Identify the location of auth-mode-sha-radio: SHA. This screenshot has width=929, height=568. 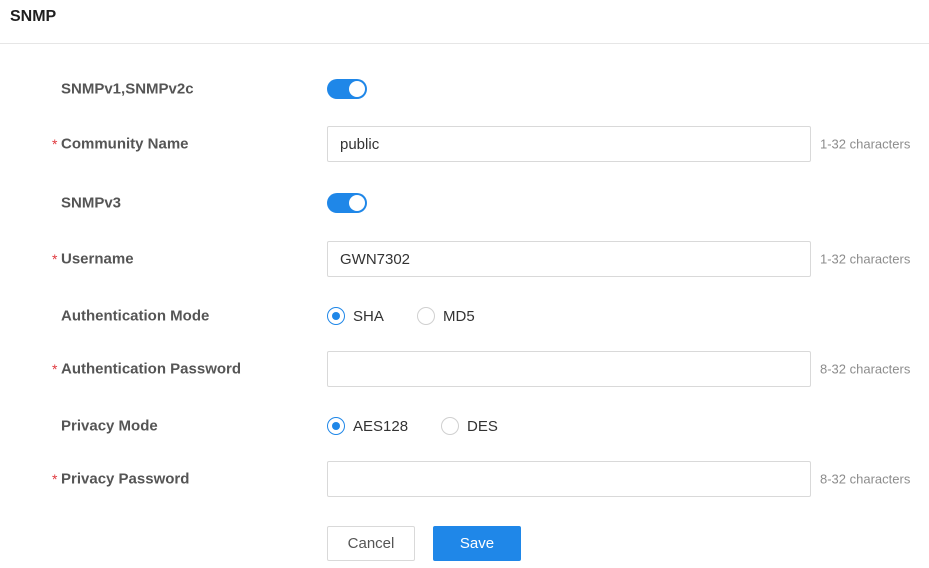
(355, 316).